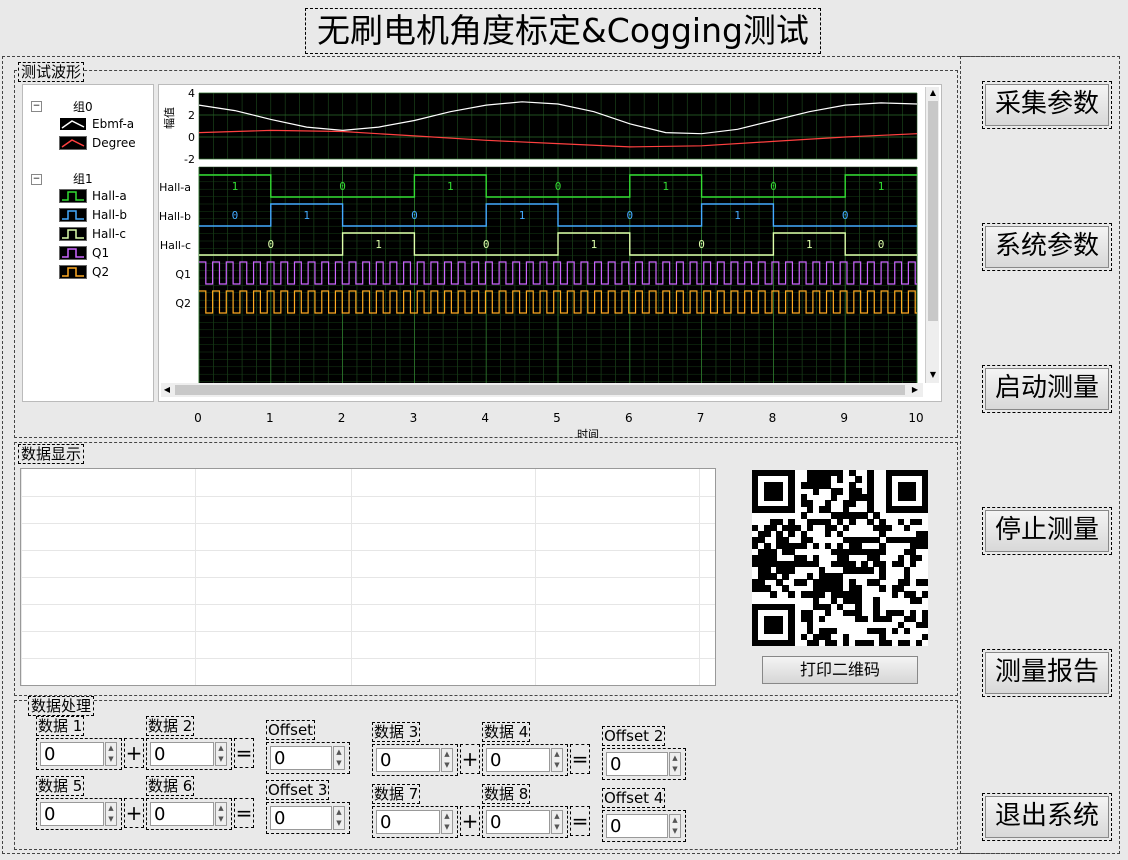  What do you see at coordinates (83, 179) in the screenshot?
I see `legend-group-1: 组1` at bounding box center [83, 179].